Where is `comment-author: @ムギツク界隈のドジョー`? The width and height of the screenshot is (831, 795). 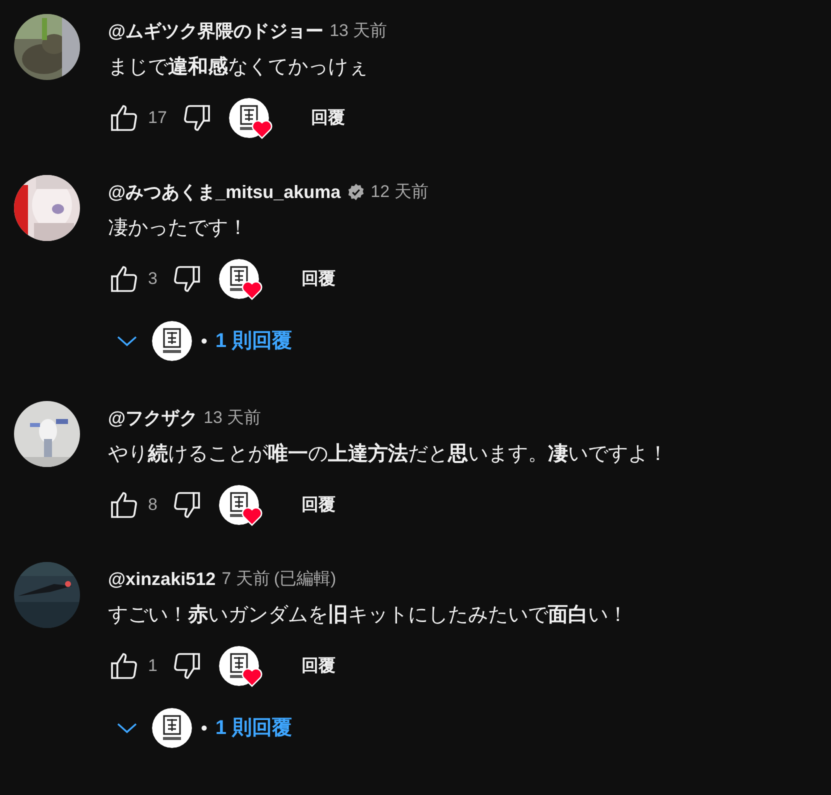
comment-author: @ムギツク界隈のドジョー is located at coordinates (216, 31).